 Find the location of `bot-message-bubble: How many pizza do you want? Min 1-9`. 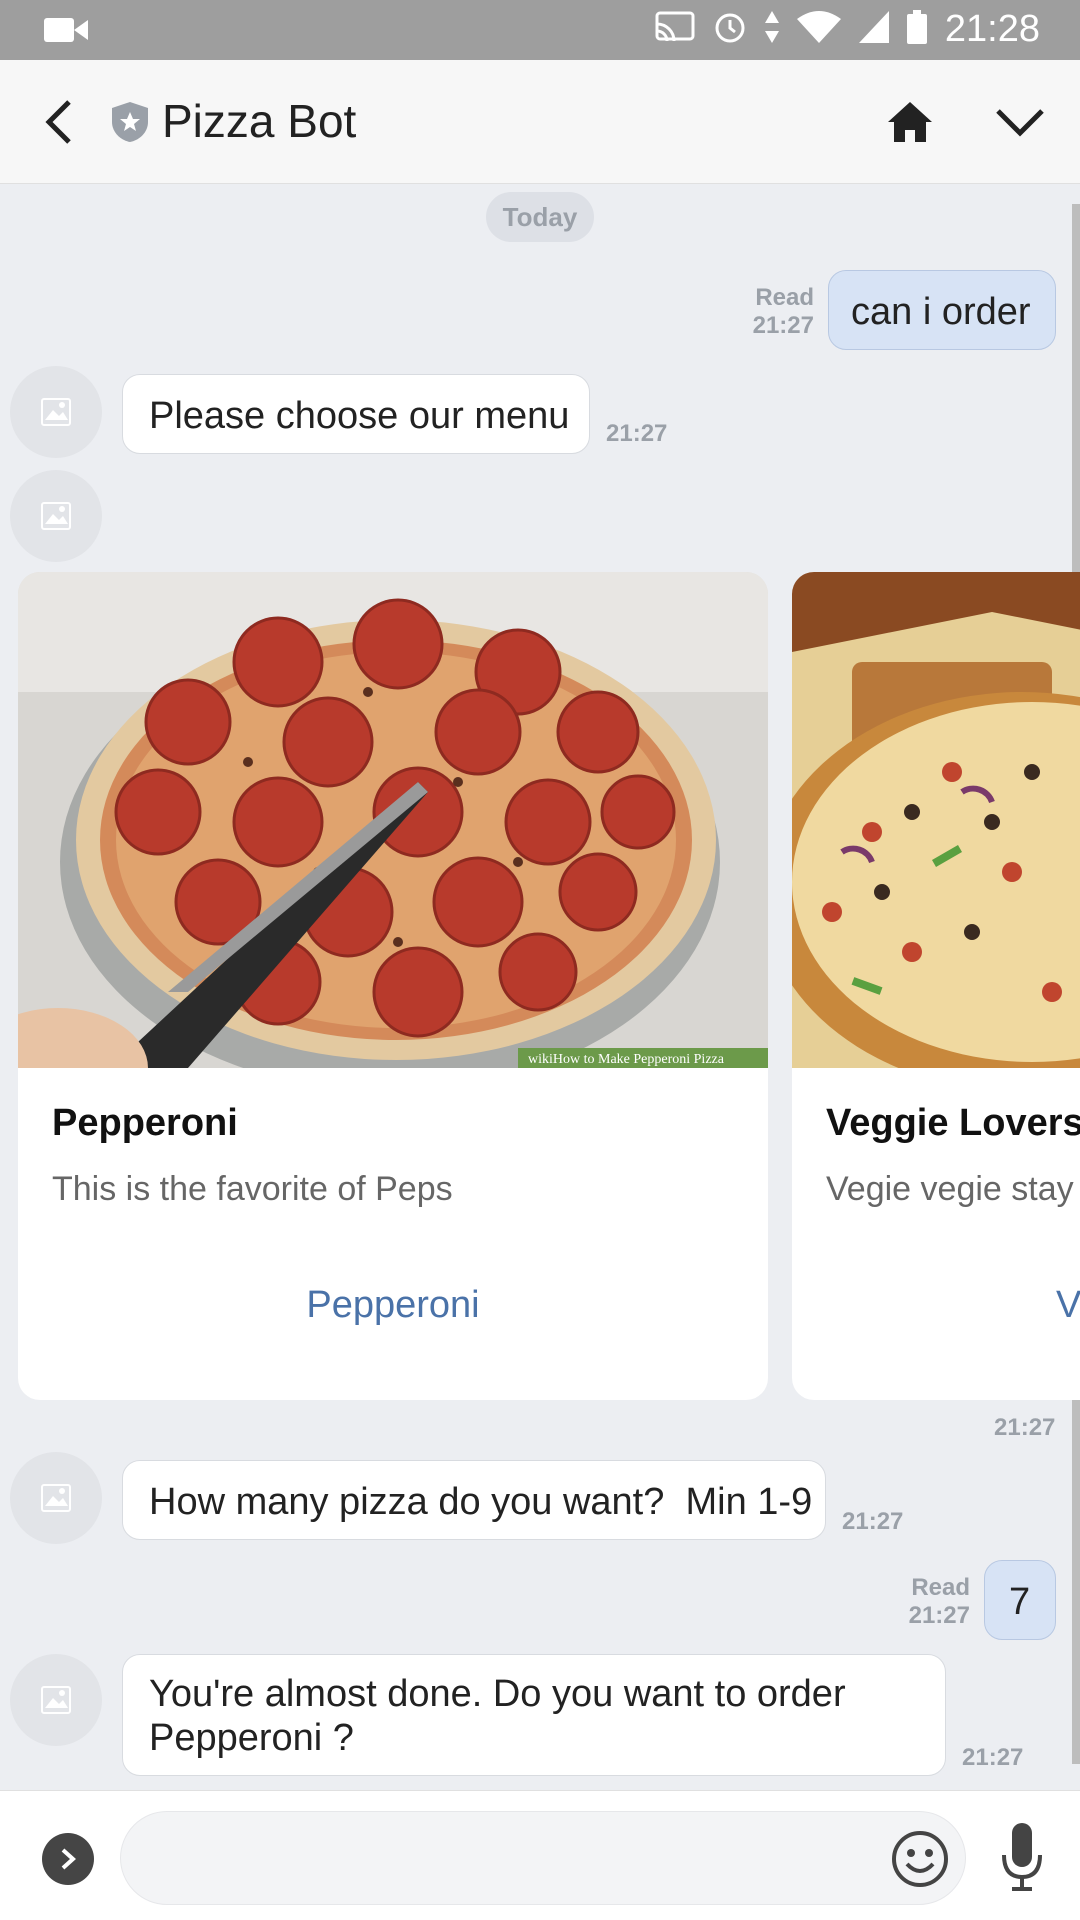

bot-message-bubble: How many pizza do you want? Min 1-9 is located at coordinates (474, 1500).